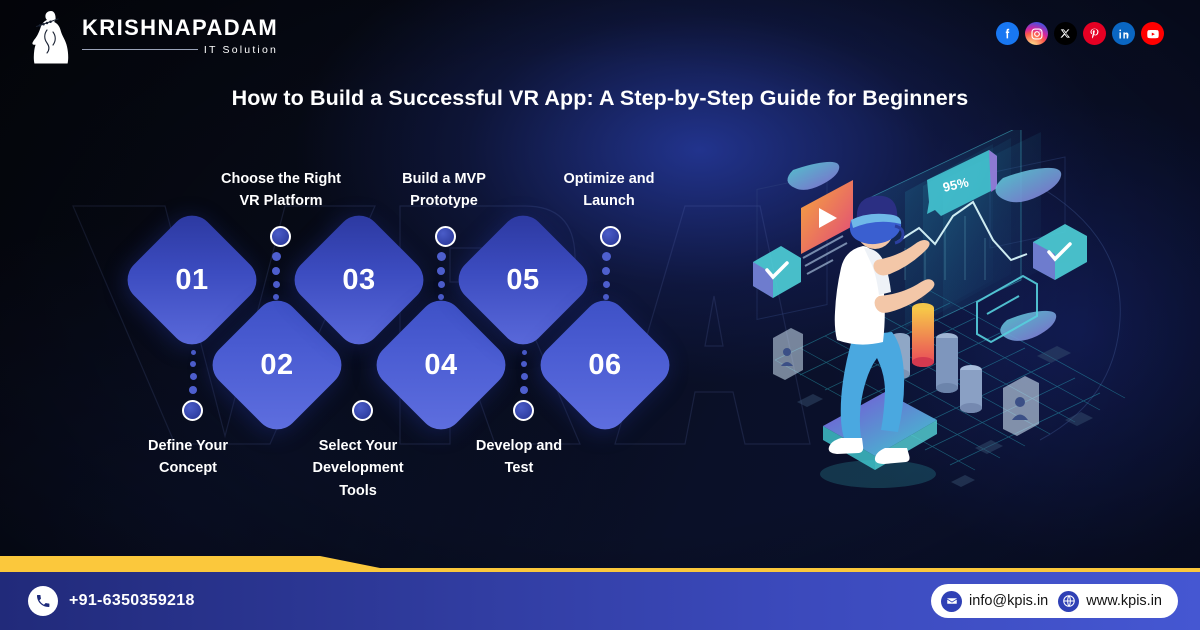 The height and width of the screenshot is (630, 1200). Describe the element at coordinates (1123, 33) in the screenshot. I see `linkedin-icon` at that location.